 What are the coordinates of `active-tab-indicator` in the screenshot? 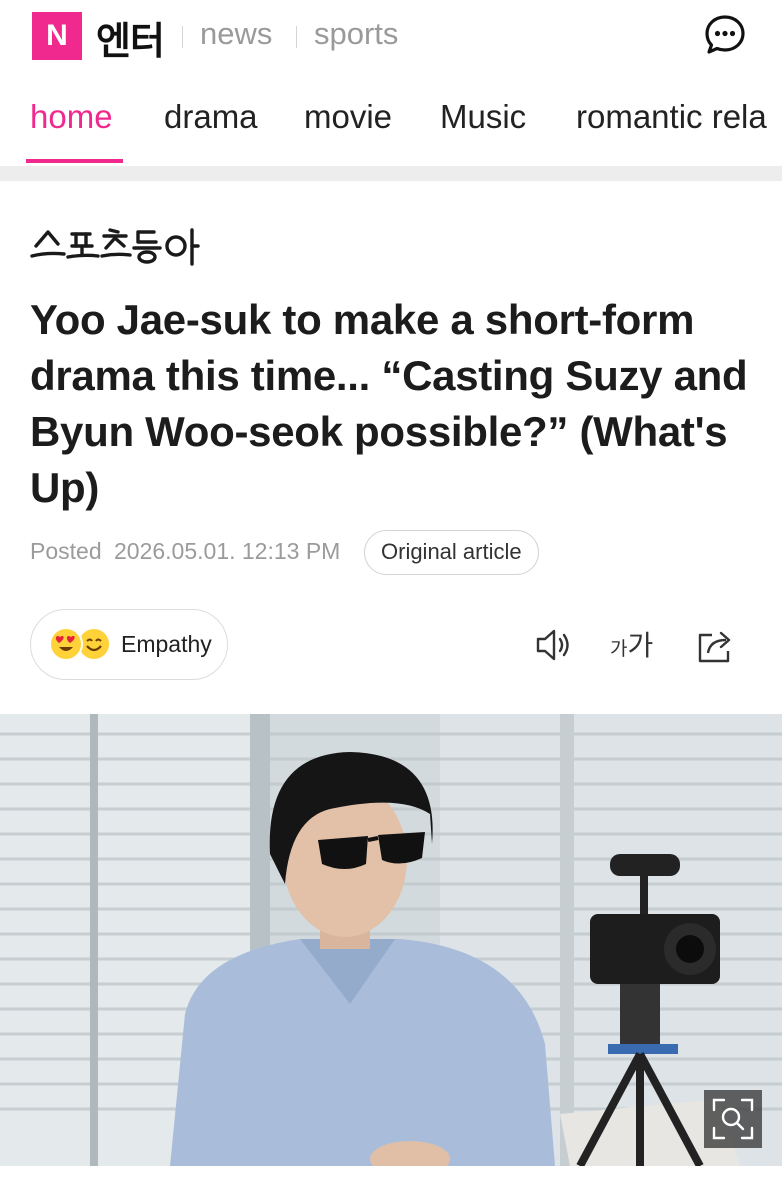 It's located at (74, 161).